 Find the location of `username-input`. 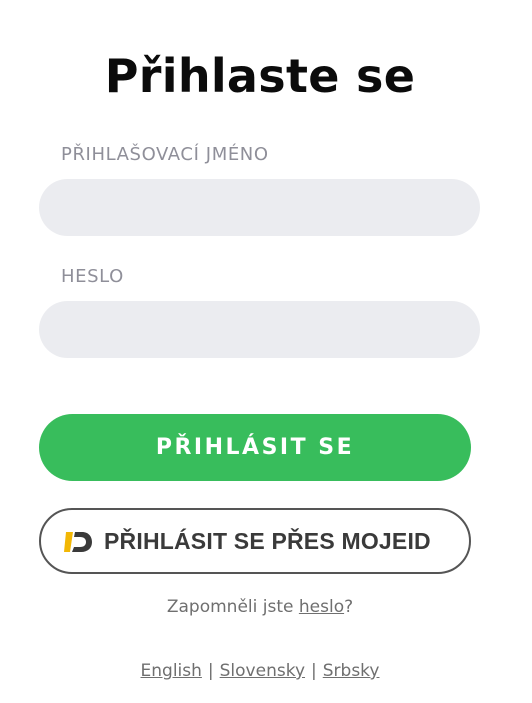

username-input is located at coordinates (259, 207).